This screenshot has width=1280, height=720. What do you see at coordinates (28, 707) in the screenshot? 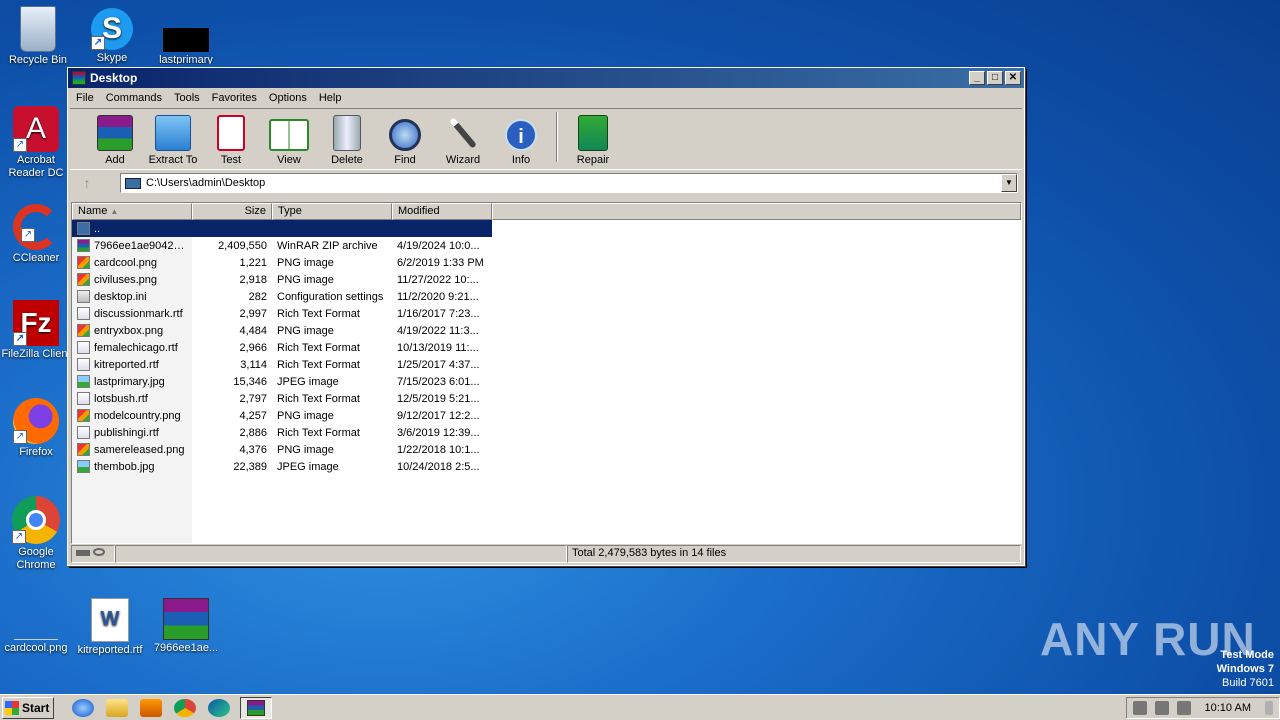
I see `start-button: Start` at bounding box center [28, 707].